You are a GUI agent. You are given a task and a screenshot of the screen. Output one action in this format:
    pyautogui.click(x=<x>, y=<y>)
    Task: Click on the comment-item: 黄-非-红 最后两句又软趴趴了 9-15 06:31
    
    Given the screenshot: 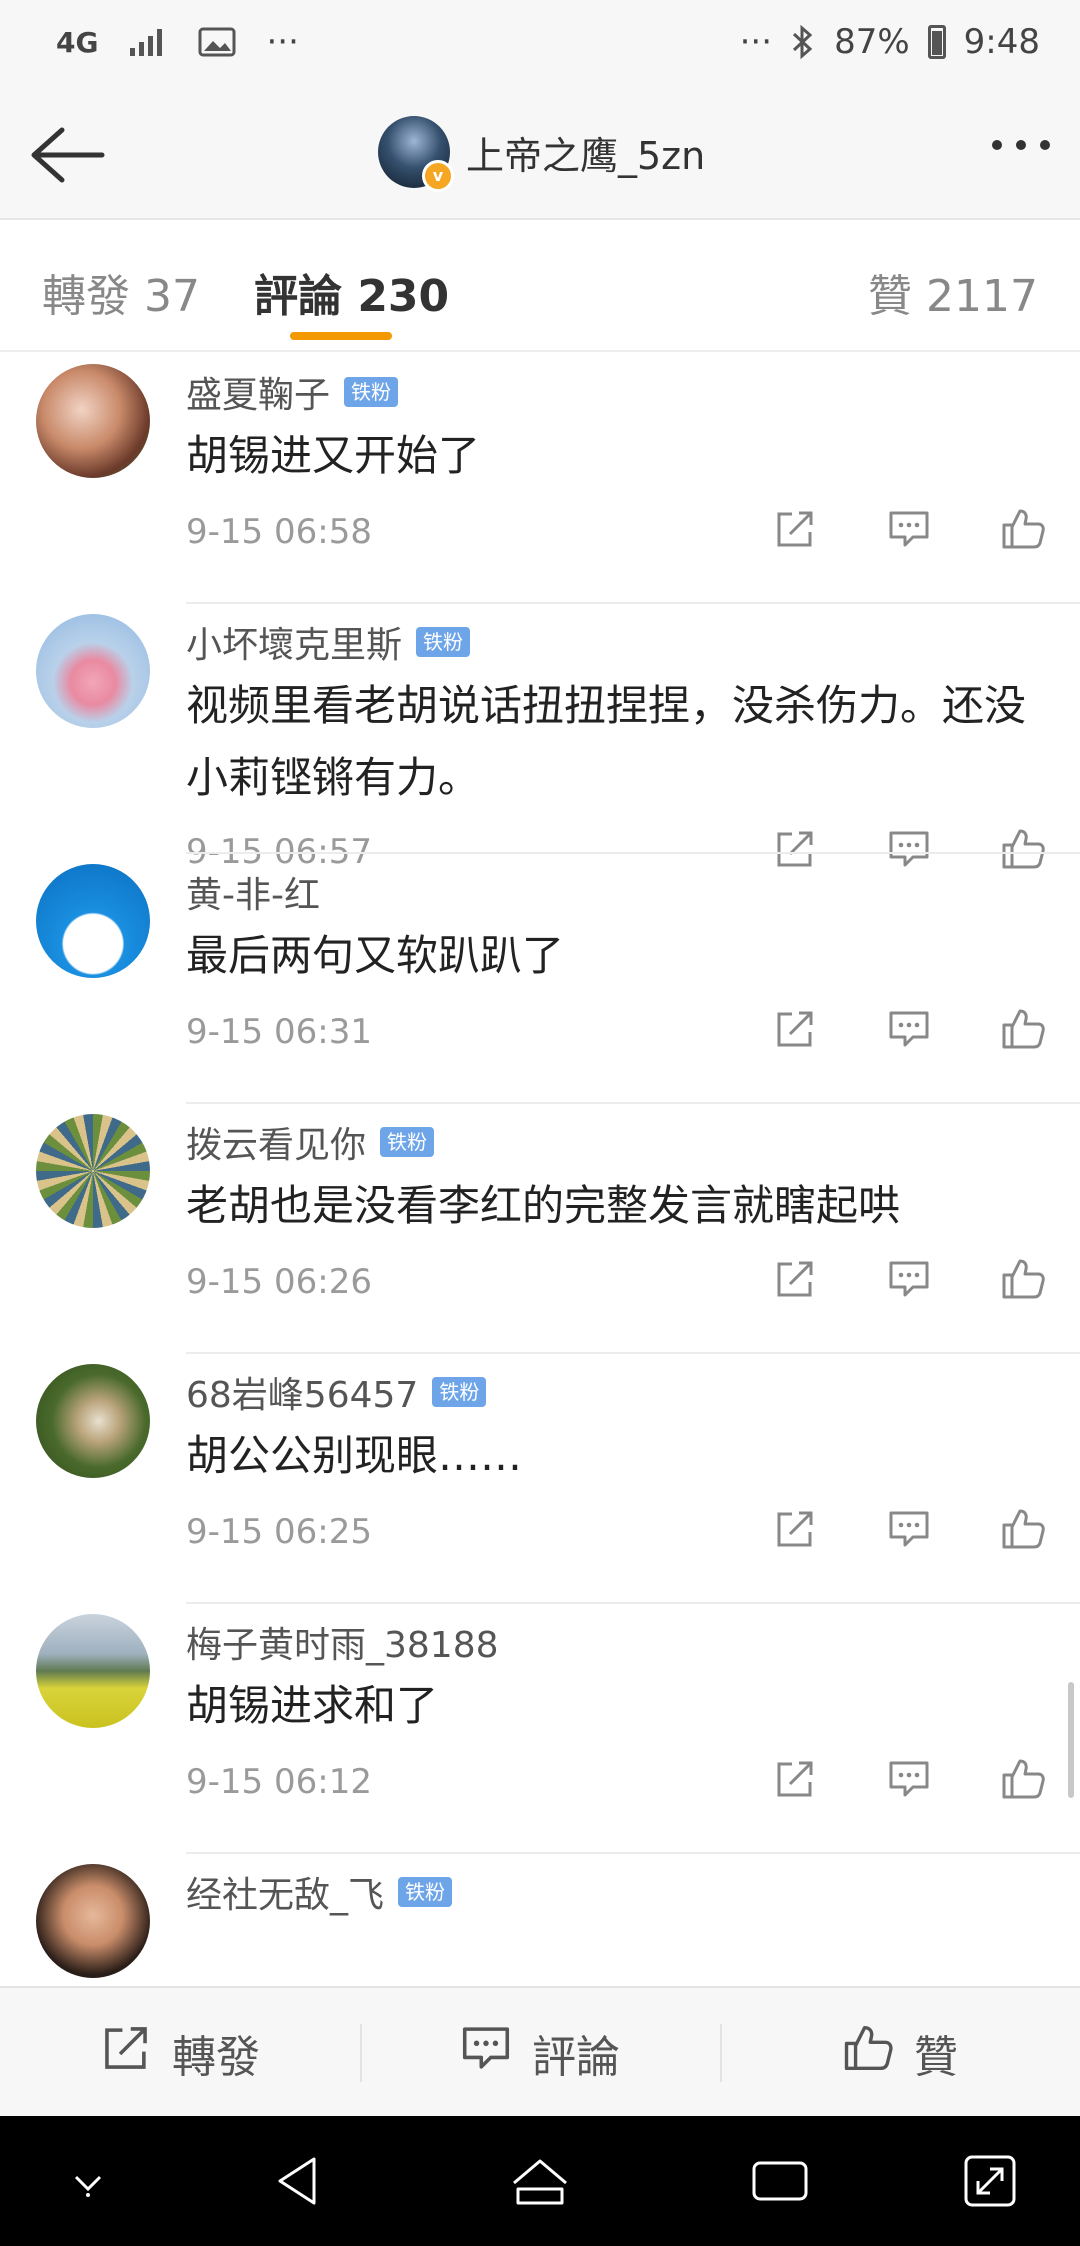 What is the action you would take?
    pyautogui.click(x=540, y=978)
    